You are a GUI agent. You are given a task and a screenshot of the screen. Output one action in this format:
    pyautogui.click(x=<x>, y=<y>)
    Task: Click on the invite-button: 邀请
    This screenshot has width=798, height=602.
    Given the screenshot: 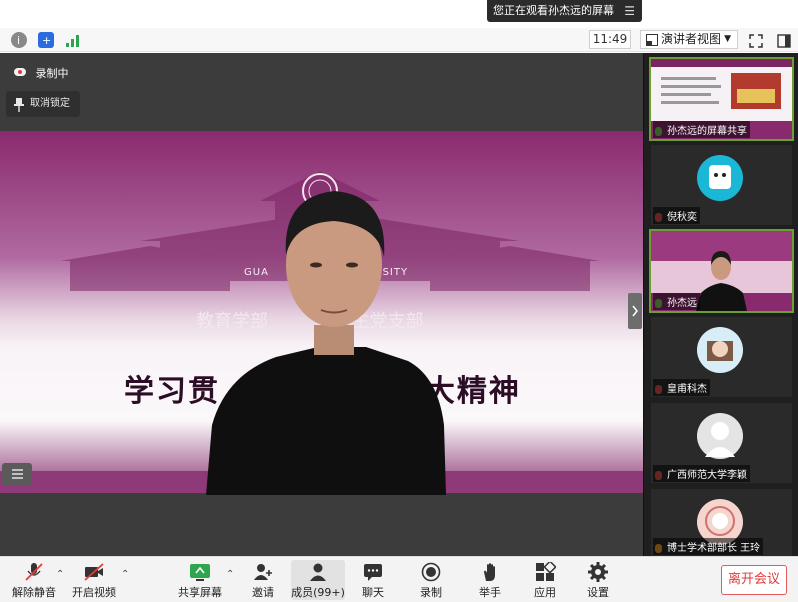 What is the action you would take?
    pyautogui.click(x=263, y=580)
    